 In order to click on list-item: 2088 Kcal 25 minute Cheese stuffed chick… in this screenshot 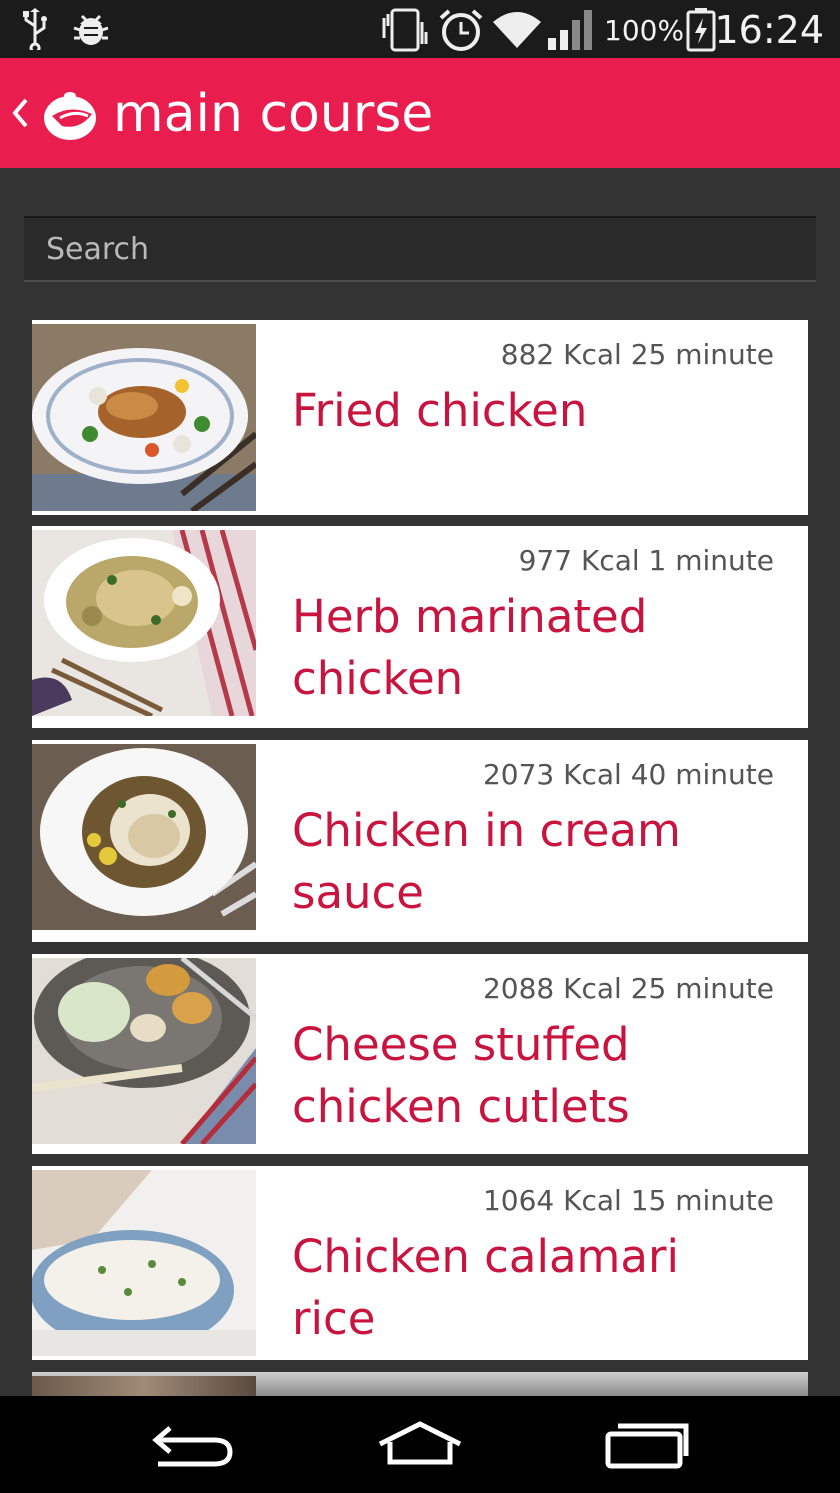, I will do `click(420, 1054)`.